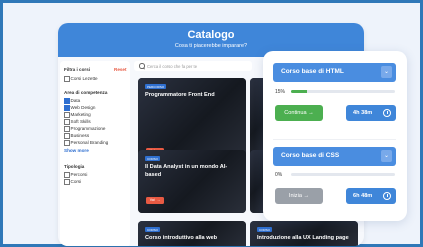  I want to click on course-header: Corso base di HTML ⌄, so click(334, 72).